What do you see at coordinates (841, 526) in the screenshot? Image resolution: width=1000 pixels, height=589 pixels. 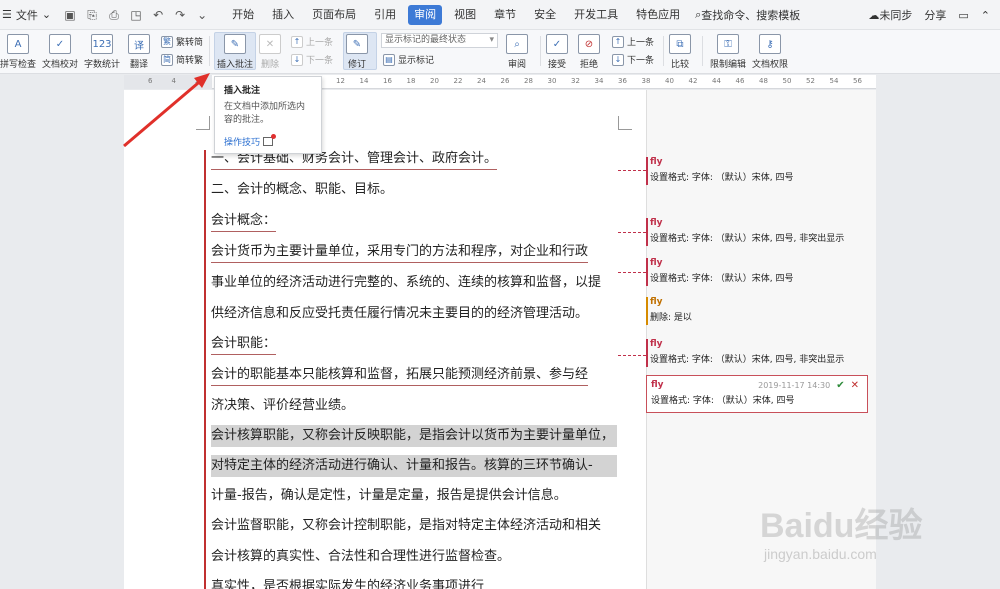 I see `watermark-logo: Baidu经验` at bounding box center [841, 526].